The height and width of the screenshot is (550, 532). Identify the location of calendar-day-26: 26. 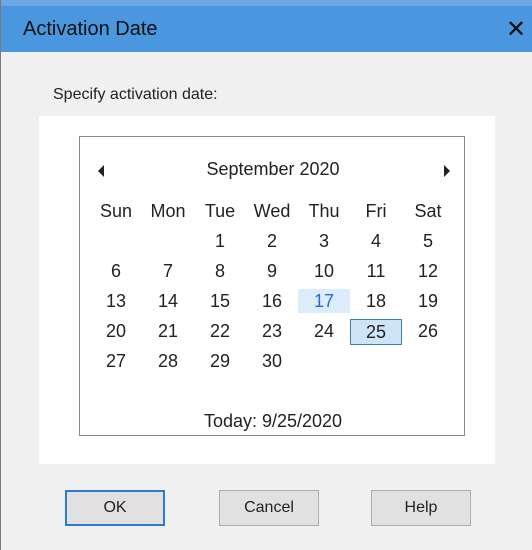
(428, 331).